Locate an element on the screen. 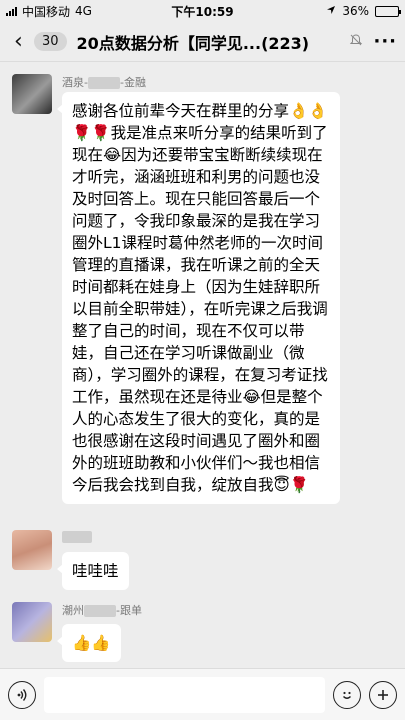 The width and height of the screenshot is (405, 720). location-icon is located at coordinates (331, 11).